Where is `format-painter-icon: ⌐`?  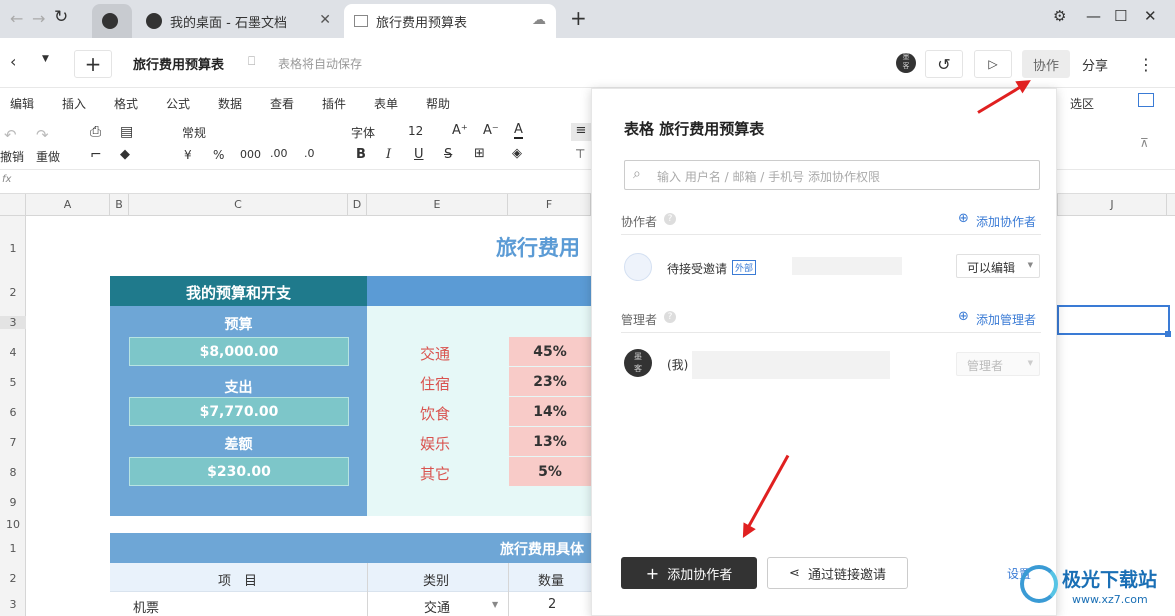
format-painter-icon: ⌐ is located at coordinates (96, 155).